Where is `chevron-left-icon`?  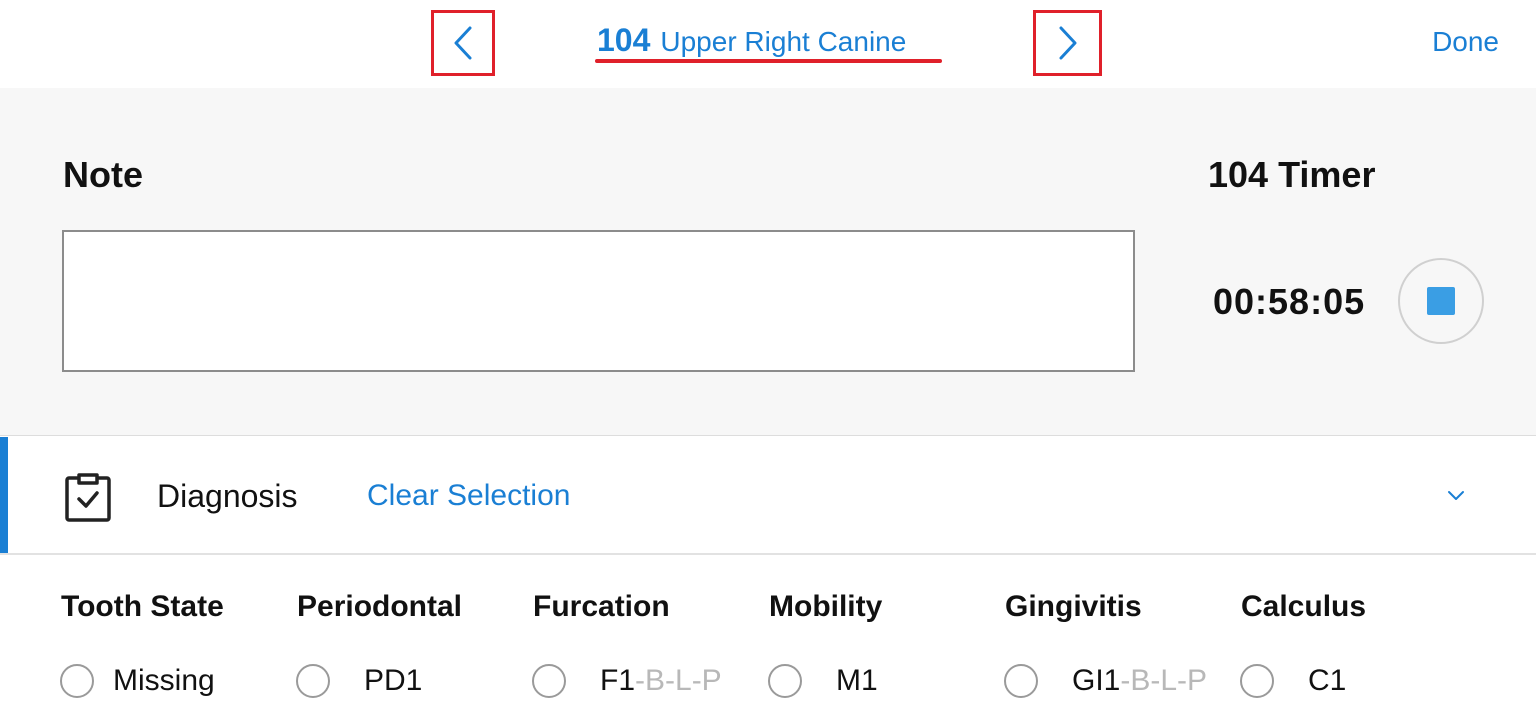 chevron-left-icon is located at coordinates (463, 43).